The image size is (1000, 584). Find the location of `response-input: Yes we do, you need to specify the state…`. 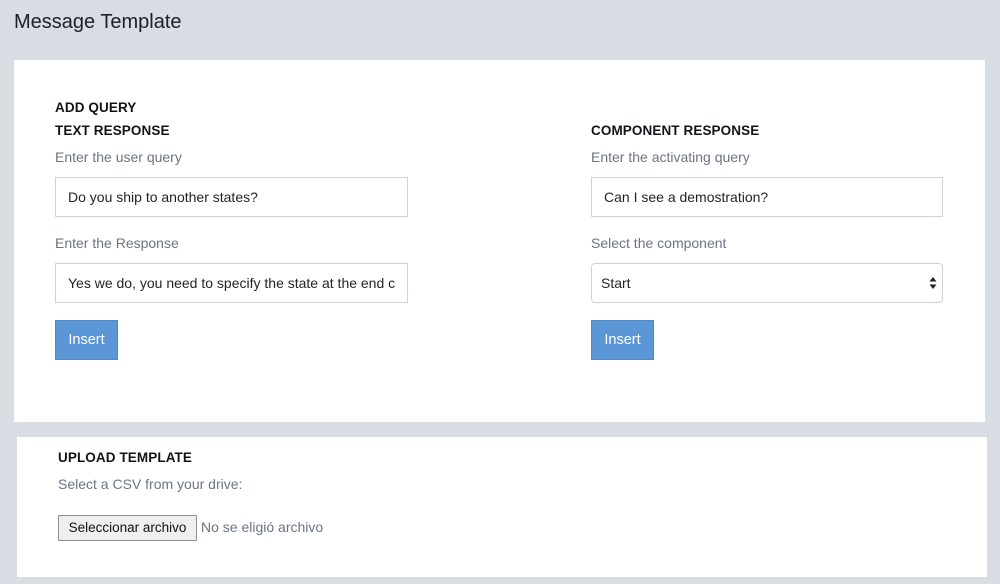

response-input: Yes we do, you need to specify the state… is located at coordinates (231, 283).